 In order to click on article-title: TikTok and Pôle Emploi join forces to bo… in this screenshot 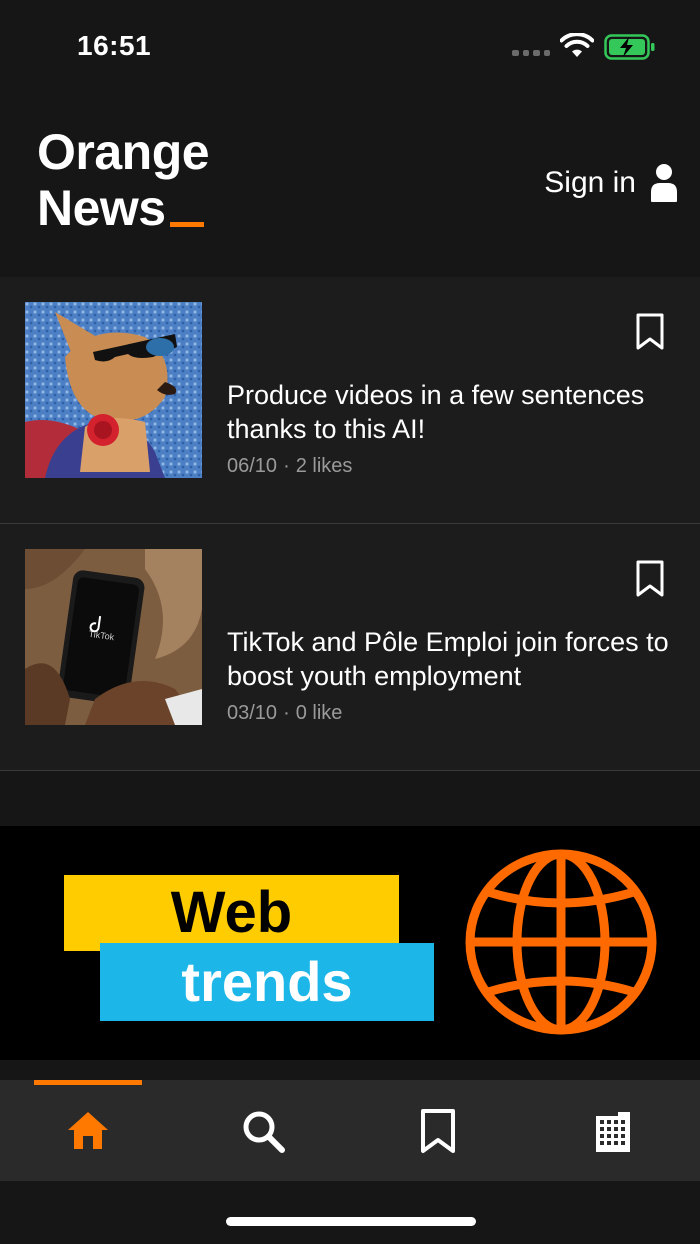, I will do `click(448, 659)`.